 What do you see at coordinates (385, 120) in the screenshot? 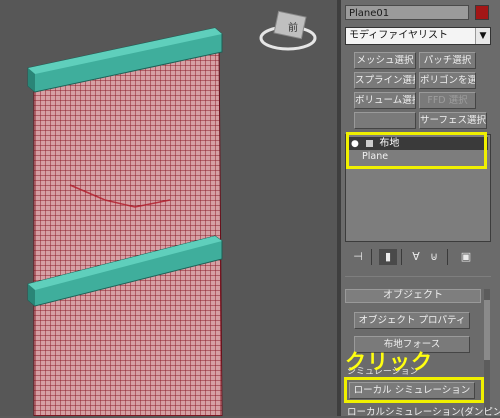
I see `blank-button` at bounding box center [385, 120].